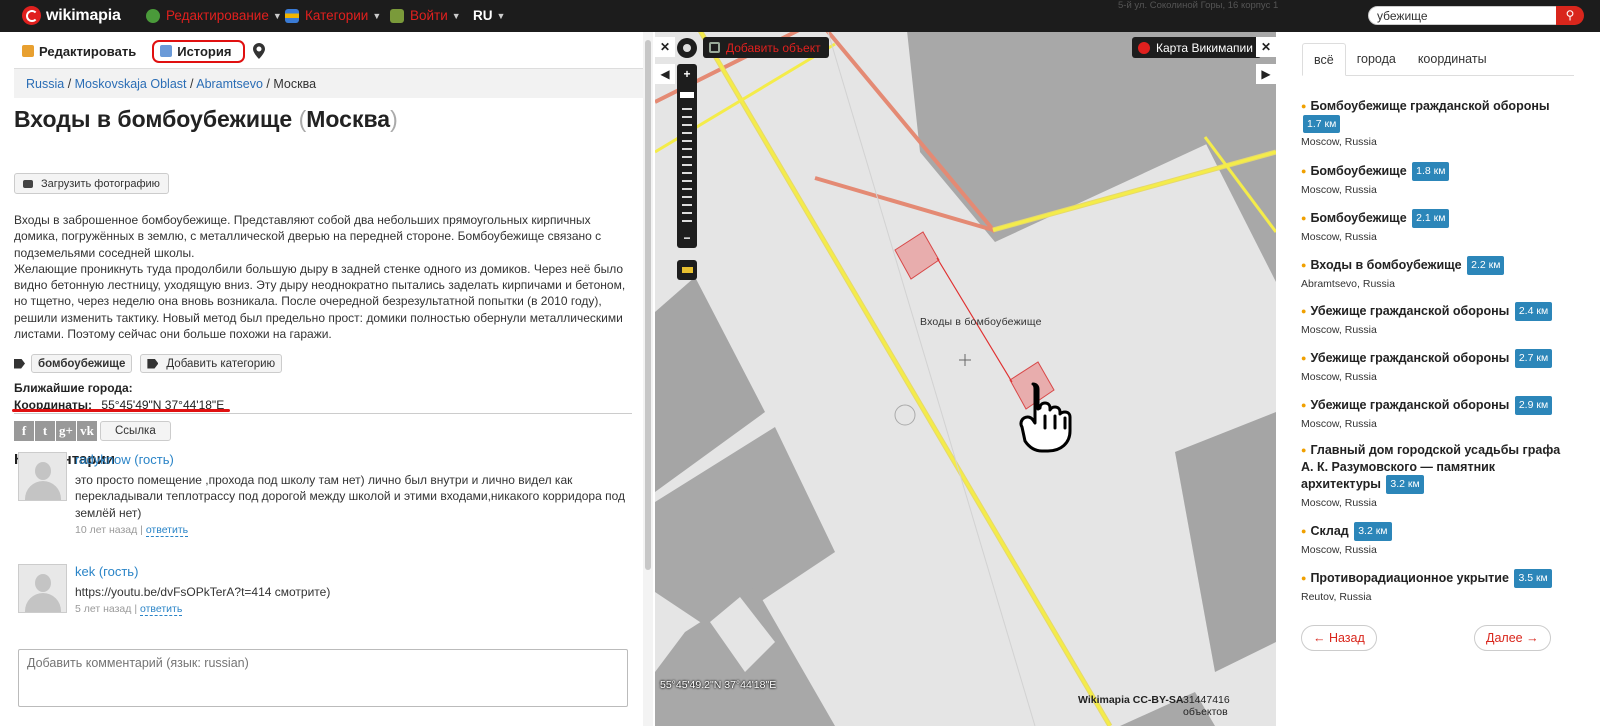 The height and width of the screenshot is (726, 1600). Describe the element at coordinates (687, 238) in the screenshot. I see `zoom-out-icon: −` at that location.